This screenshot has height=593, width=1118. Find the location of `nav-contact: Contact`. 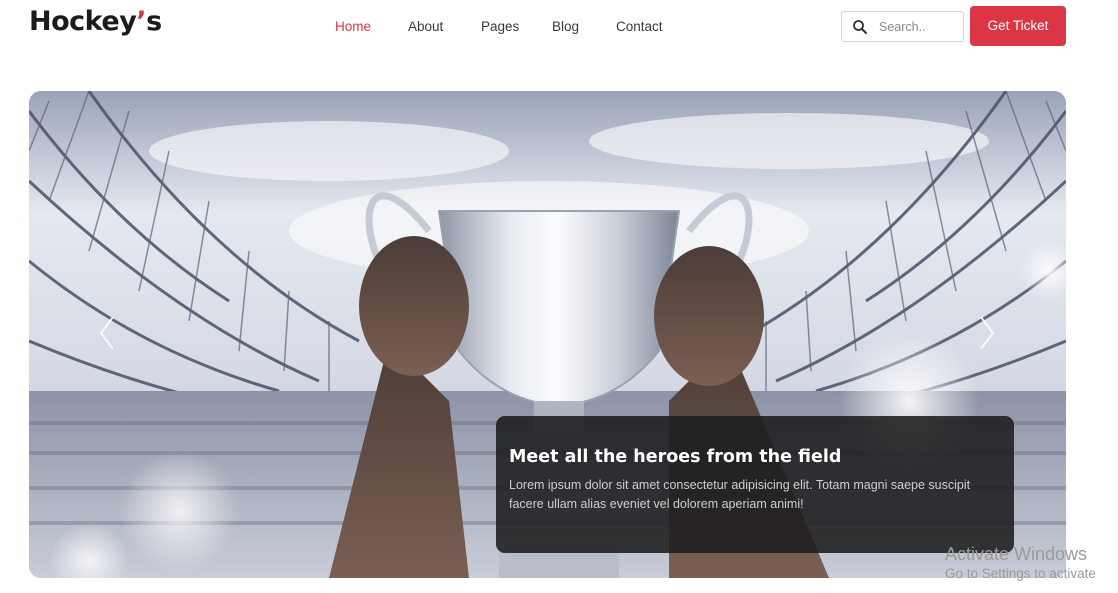

nav-contact: Contact is located at coordinates (639, 26).